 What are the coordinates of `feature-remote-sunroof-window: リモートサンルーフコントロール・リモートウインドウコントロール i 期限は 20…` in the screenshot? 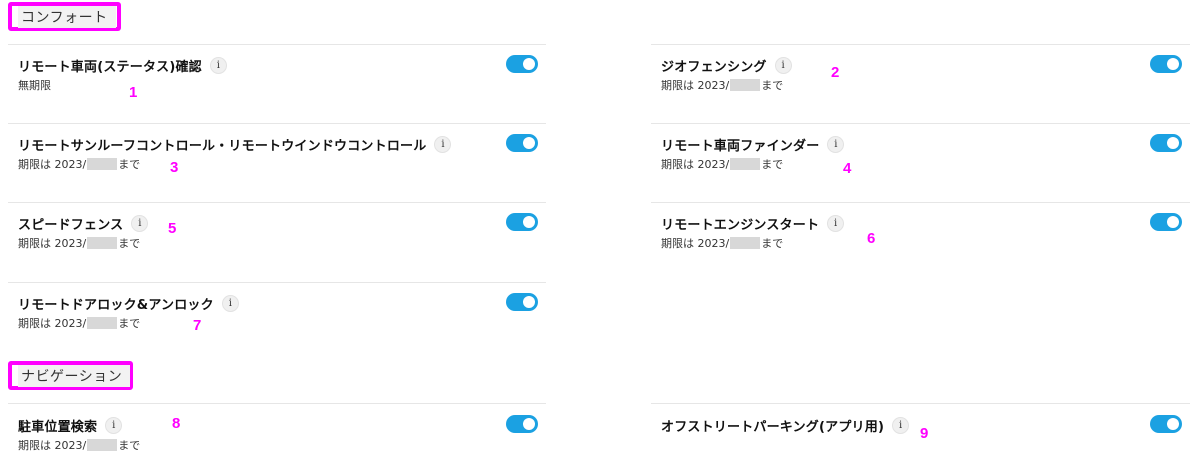 It's located at (280, 158).